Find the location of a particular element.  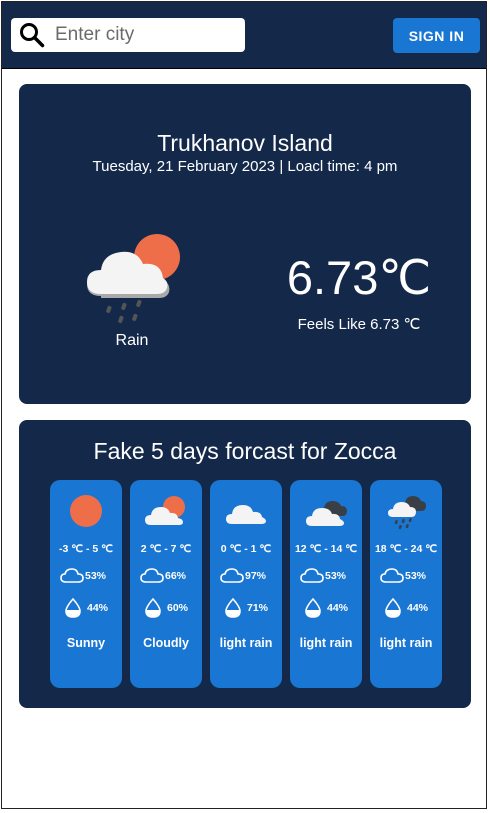

day-description: Sunny is located at coordinates (86, 643).